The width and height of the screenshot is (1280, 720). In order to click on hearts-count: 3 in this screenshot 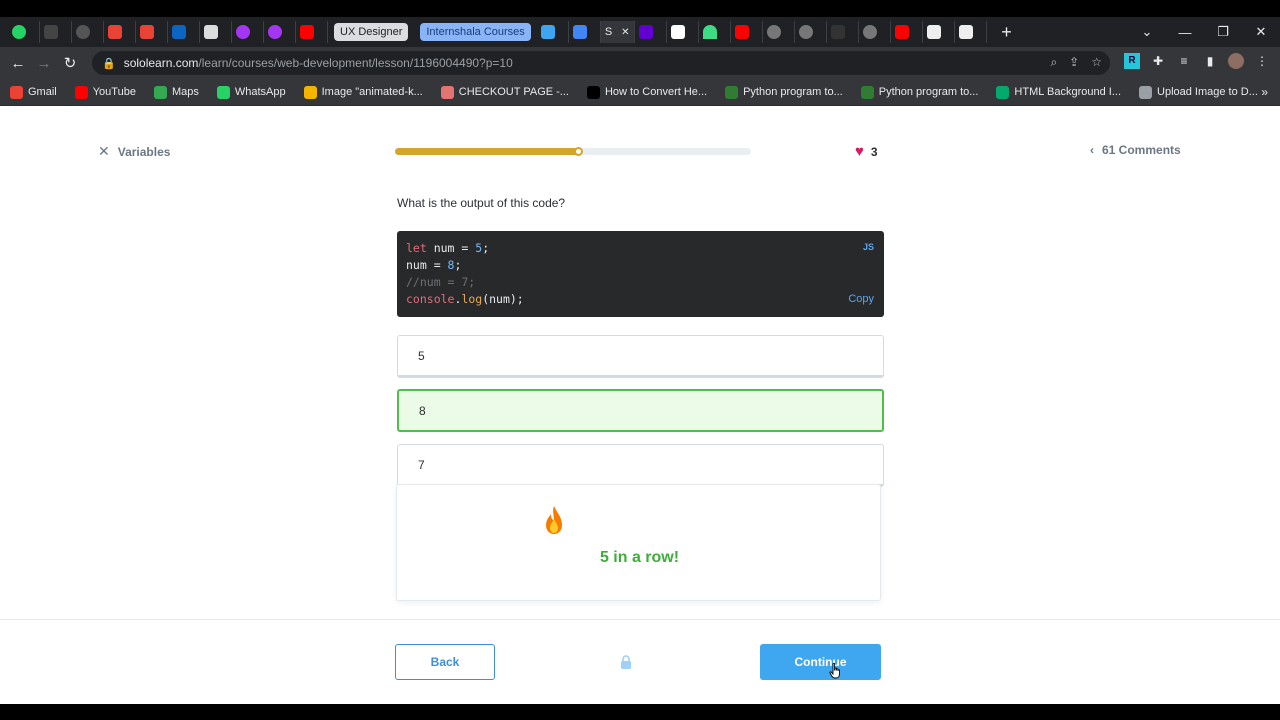, I will do `click(874, 151)`.